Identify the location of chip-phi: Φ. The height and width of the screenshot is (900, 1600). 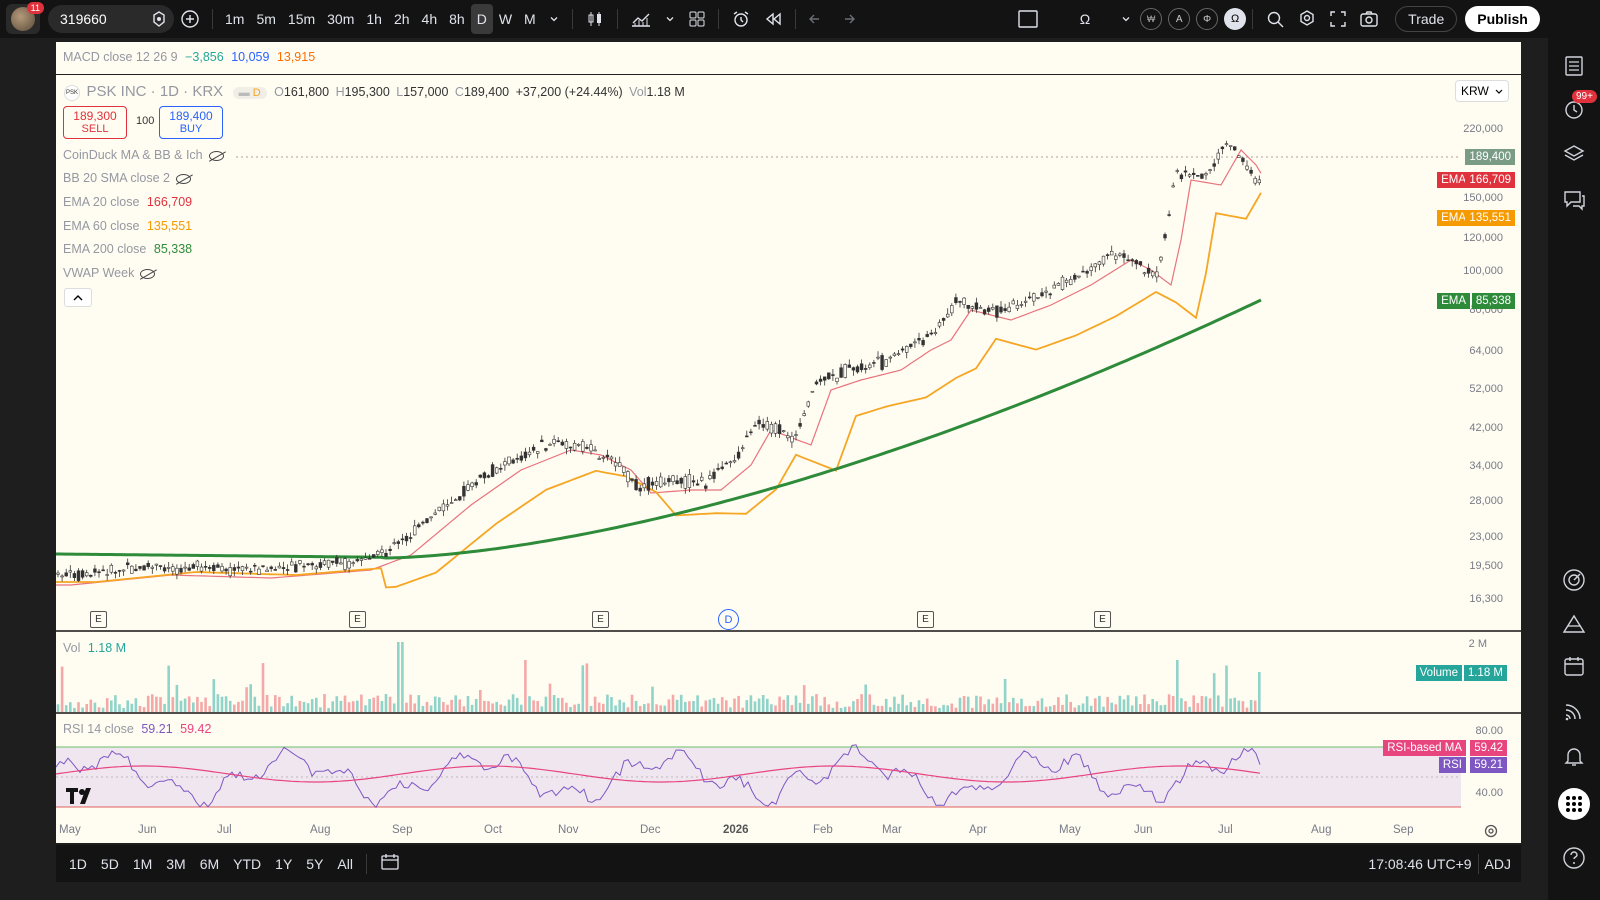
(1207, 19).